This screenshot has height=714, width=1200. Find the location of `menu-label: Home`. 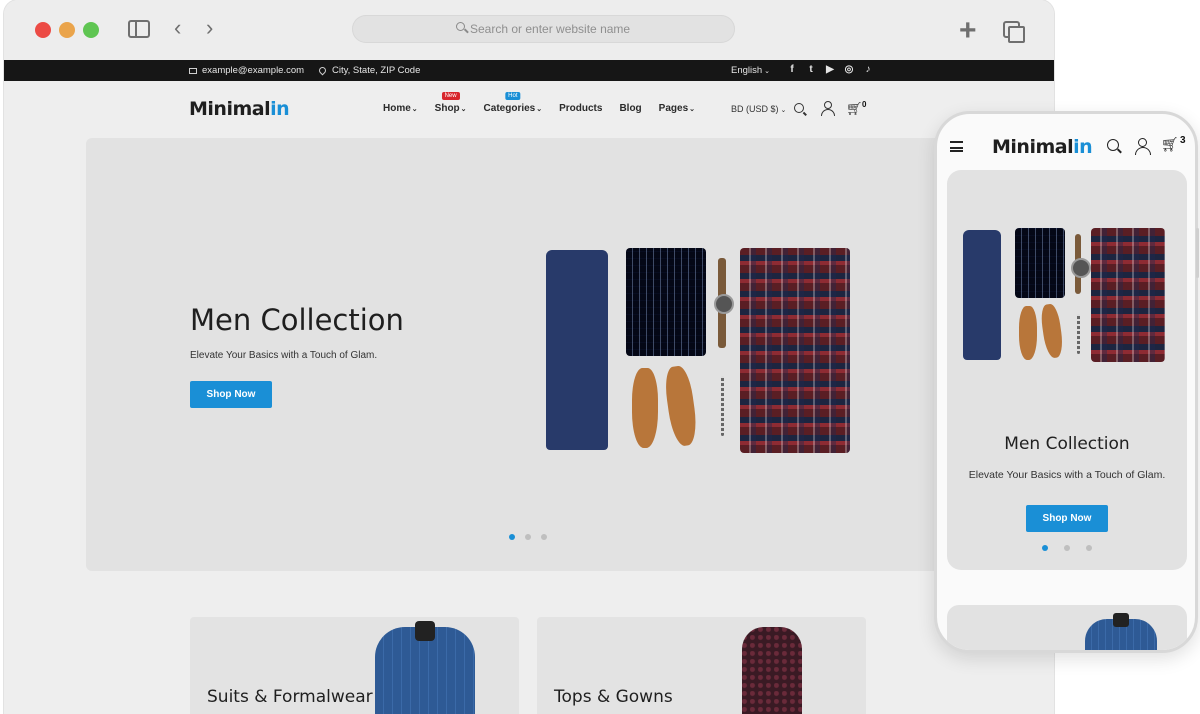

menu-label: Home is located at coordinates (397, 108).